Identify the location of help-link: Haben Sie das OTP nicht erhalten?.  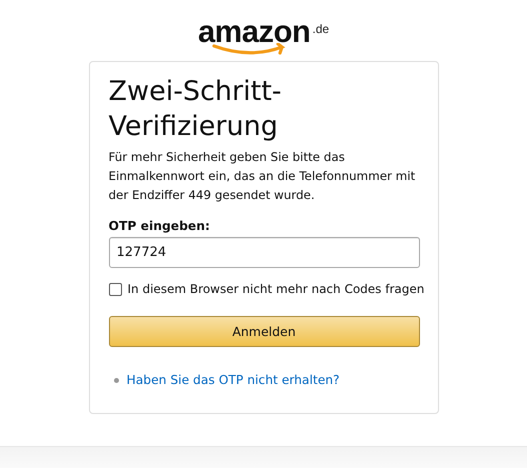
(233, 380).